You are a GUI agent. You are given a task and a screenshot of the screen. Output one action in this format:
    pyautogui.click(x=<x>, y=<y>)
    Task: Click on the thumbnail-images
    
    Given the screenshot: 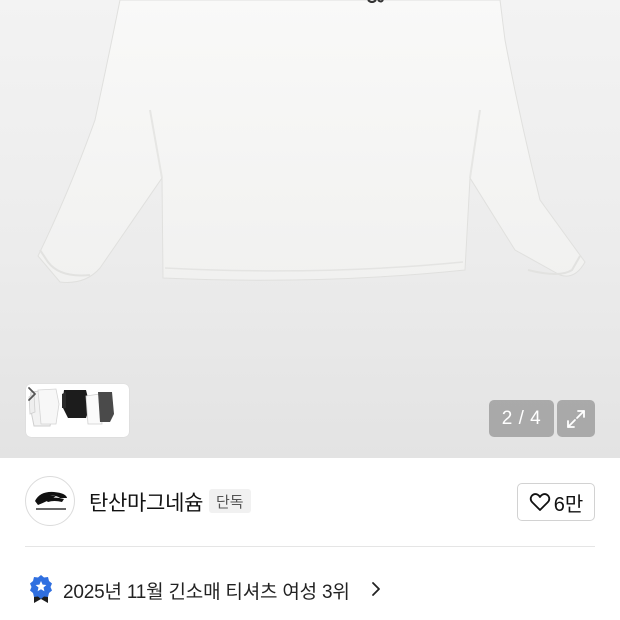 What is the action you would take?
    pyautogui.click(x=71, y=407)
    